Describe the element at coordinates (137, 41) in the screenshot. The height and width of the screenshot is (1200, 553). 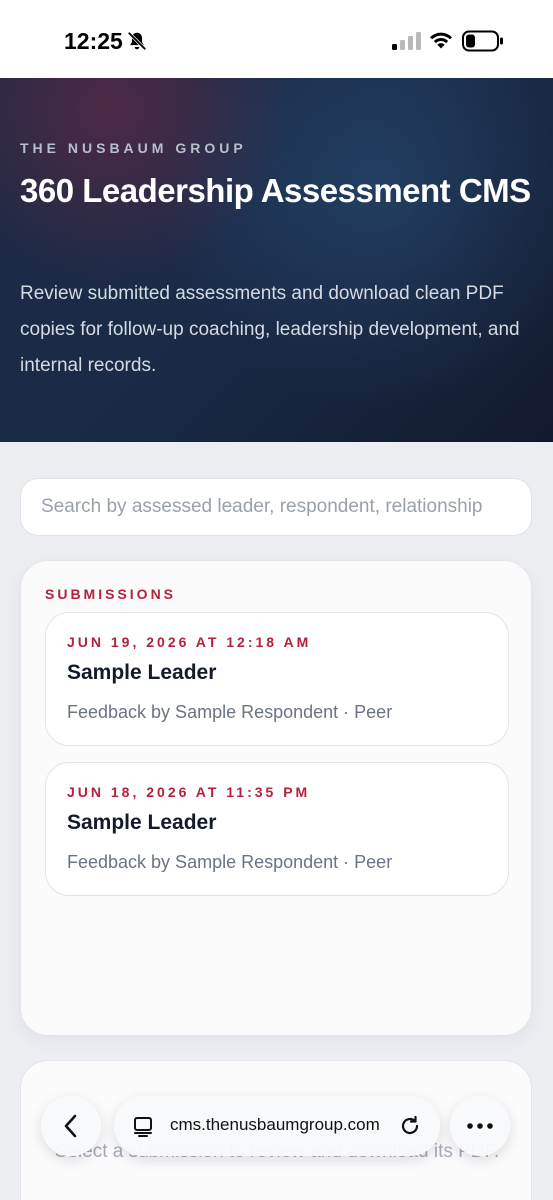
I see `bell-slash-icon` at that location.